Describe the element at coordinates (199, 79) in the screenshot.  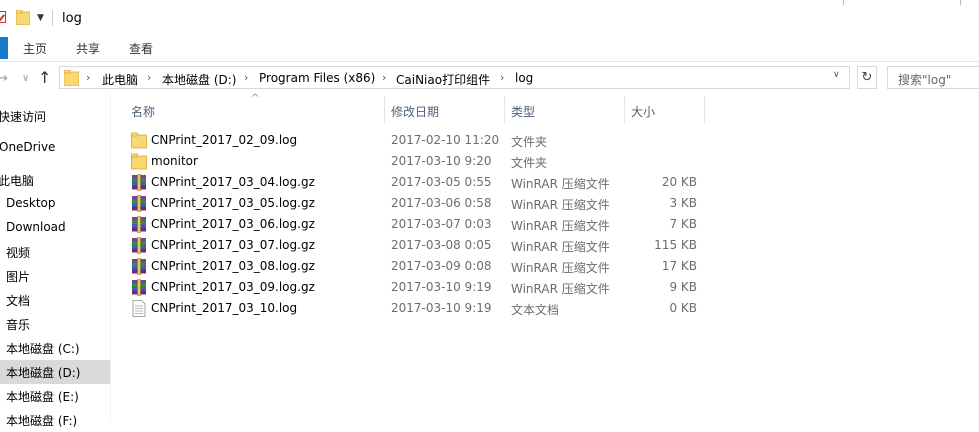
I see `crumb-drive-d: 本地磁盘 (D:)` at that location.